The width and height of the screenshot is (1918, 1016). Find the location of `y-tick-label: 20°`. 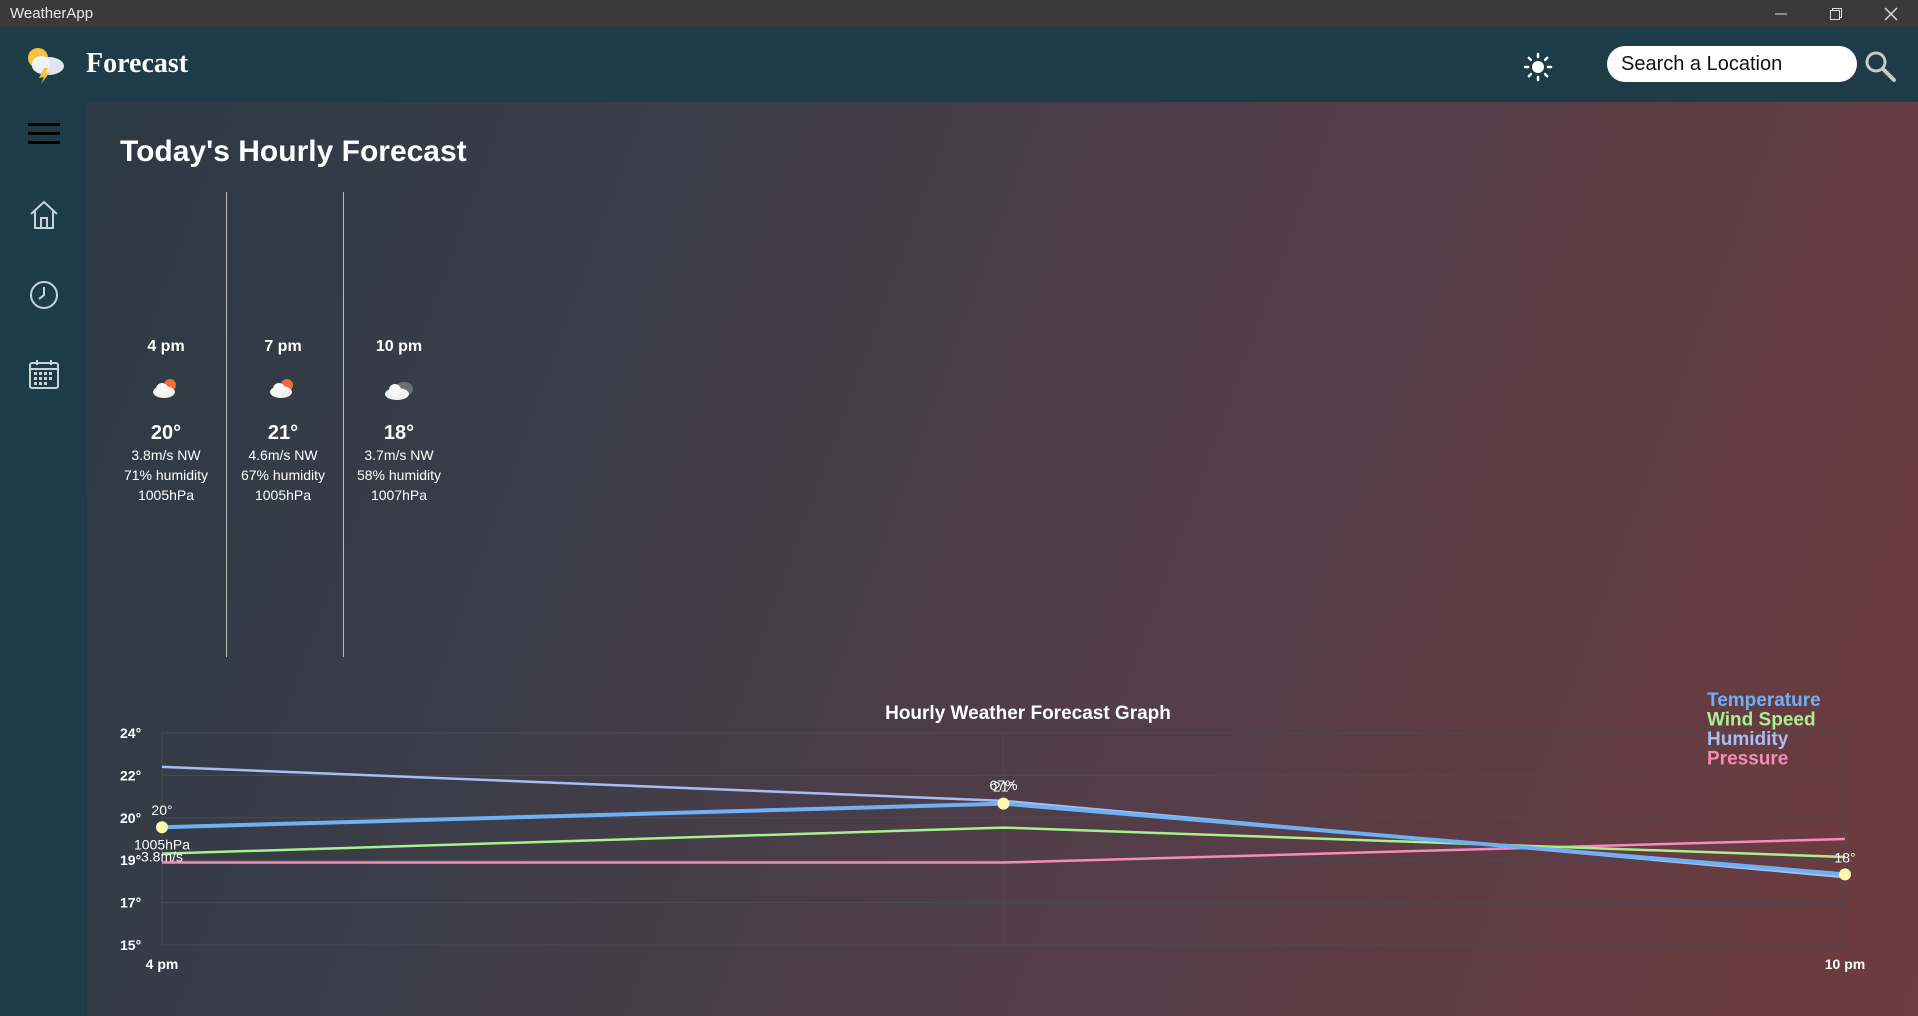

y-tick-label: 20° is located at coordinates (130, 818).